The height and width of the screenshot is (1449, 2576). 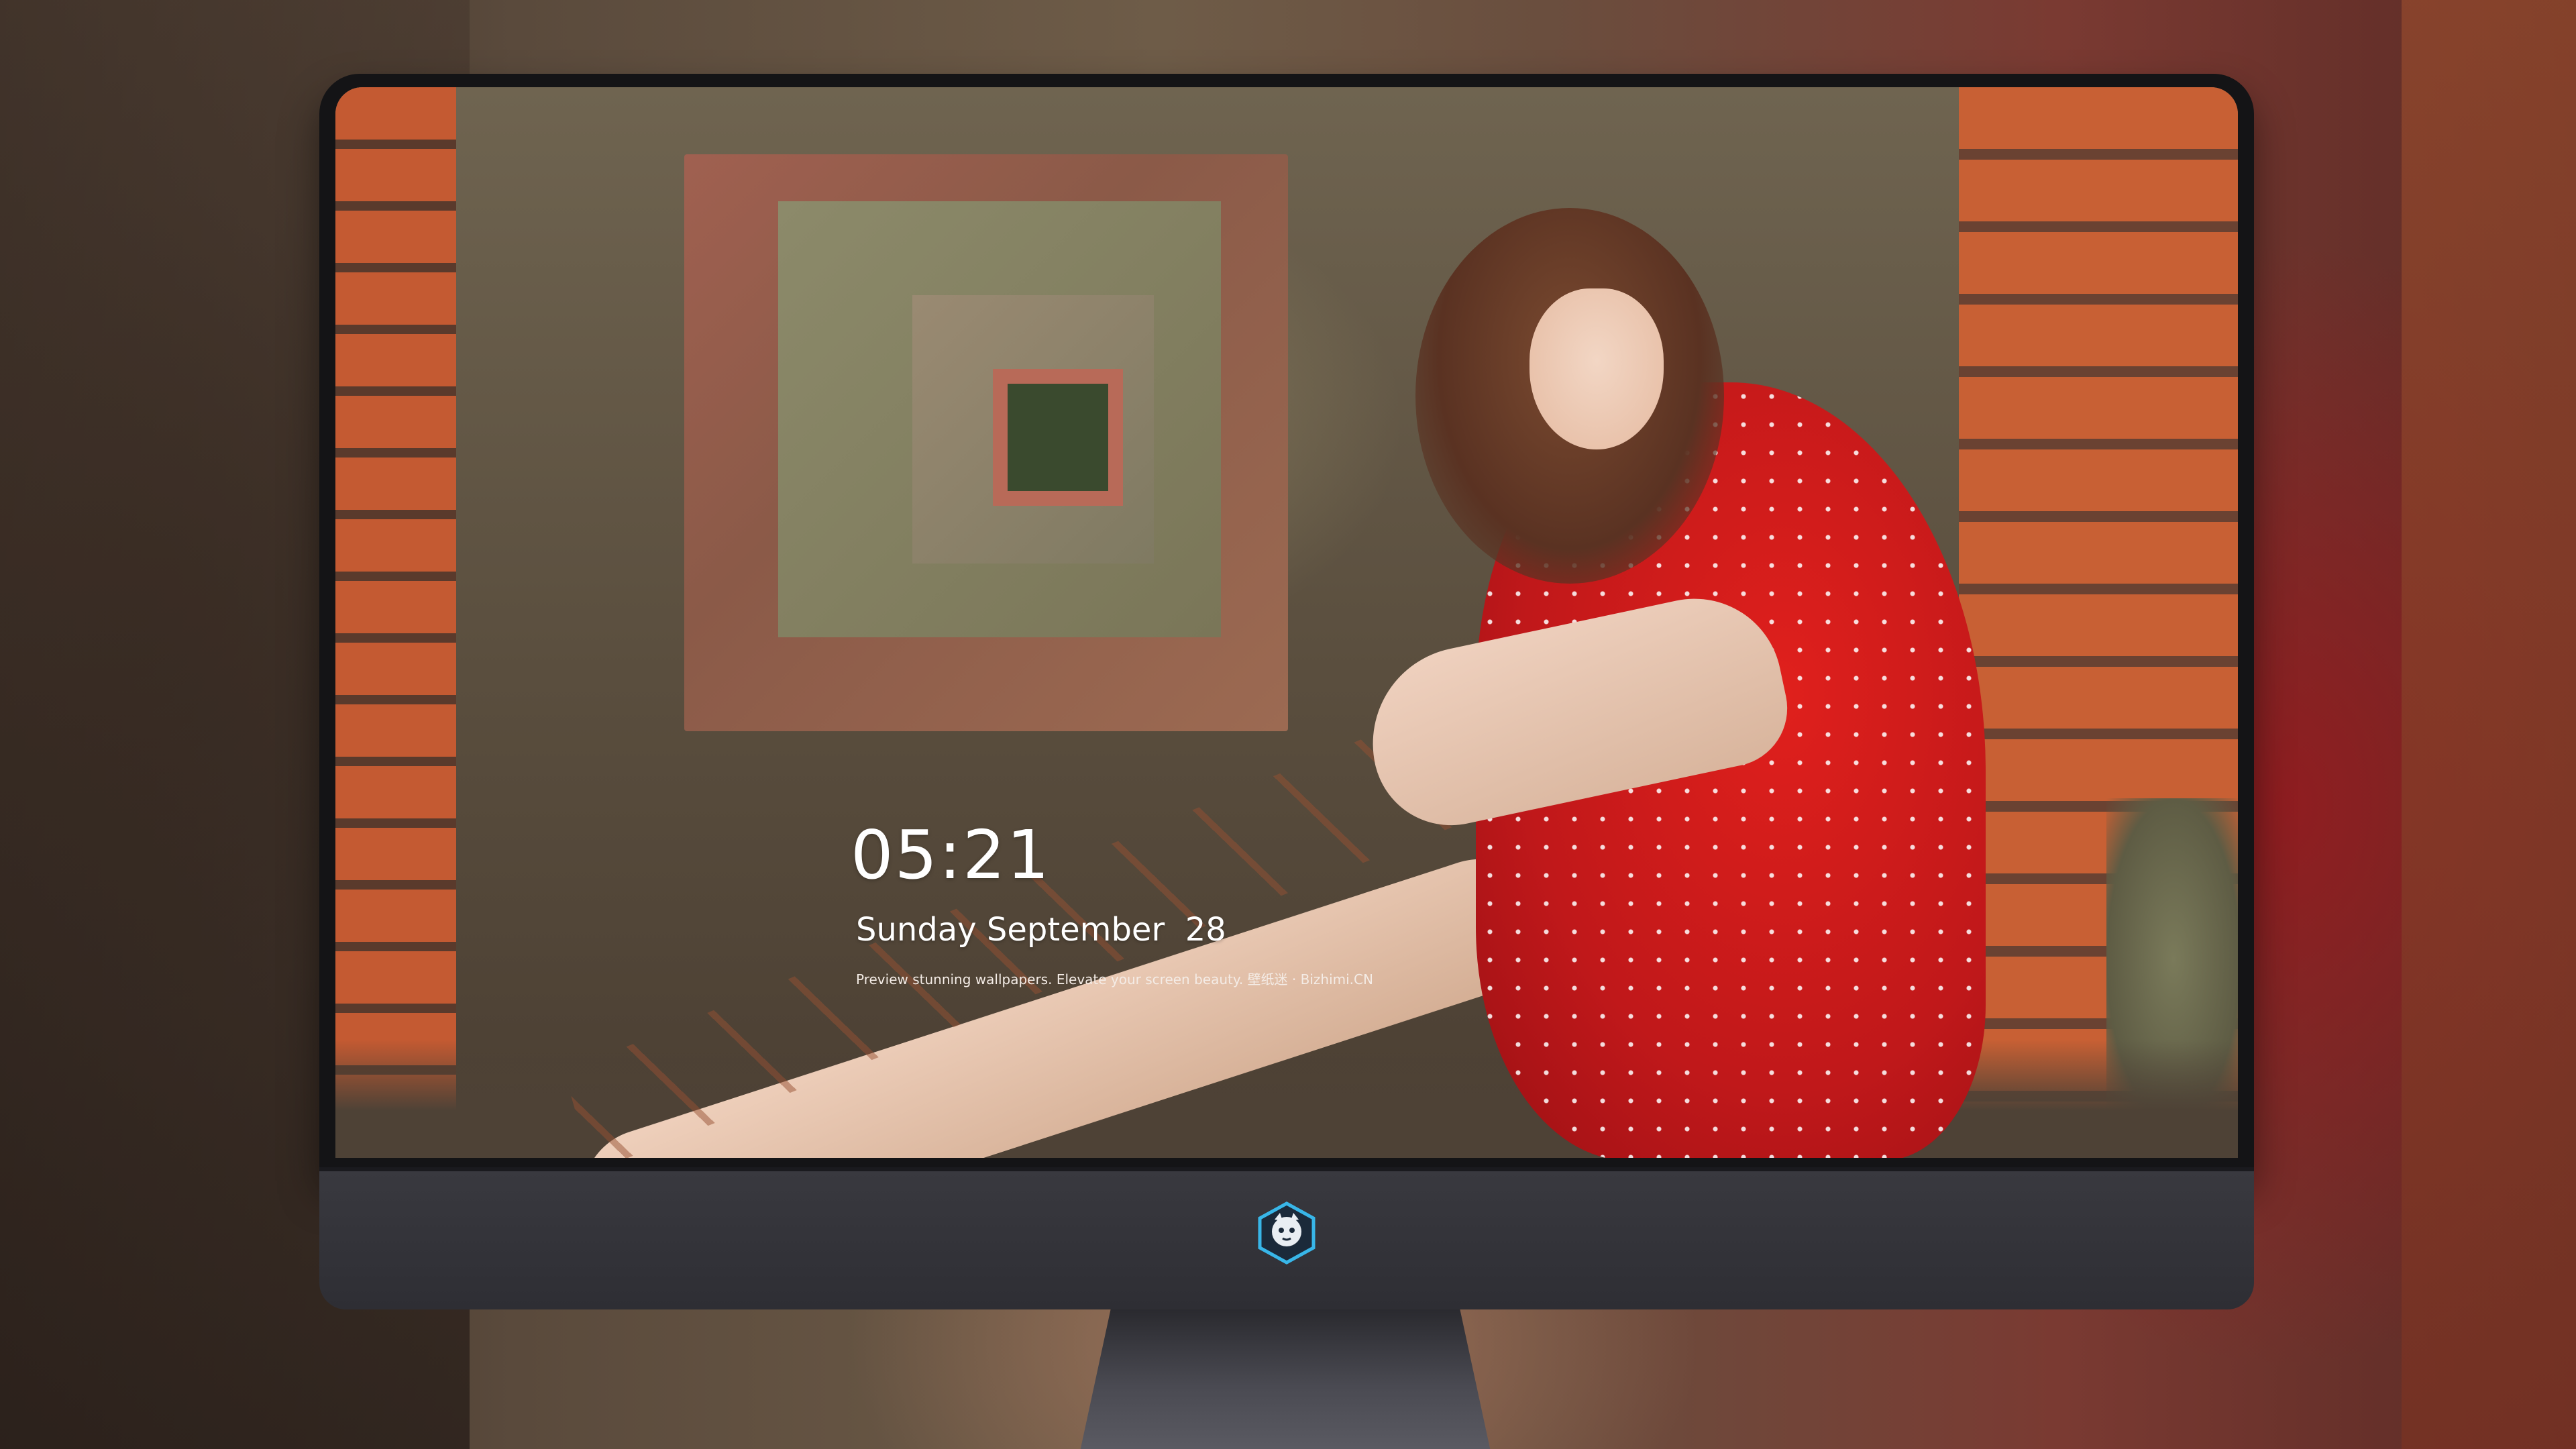 What do you see at coordinates (1286, 1233) in the screenshot?
I see `bizhimi-logo-icon` at bounding box center [1286, 1233].